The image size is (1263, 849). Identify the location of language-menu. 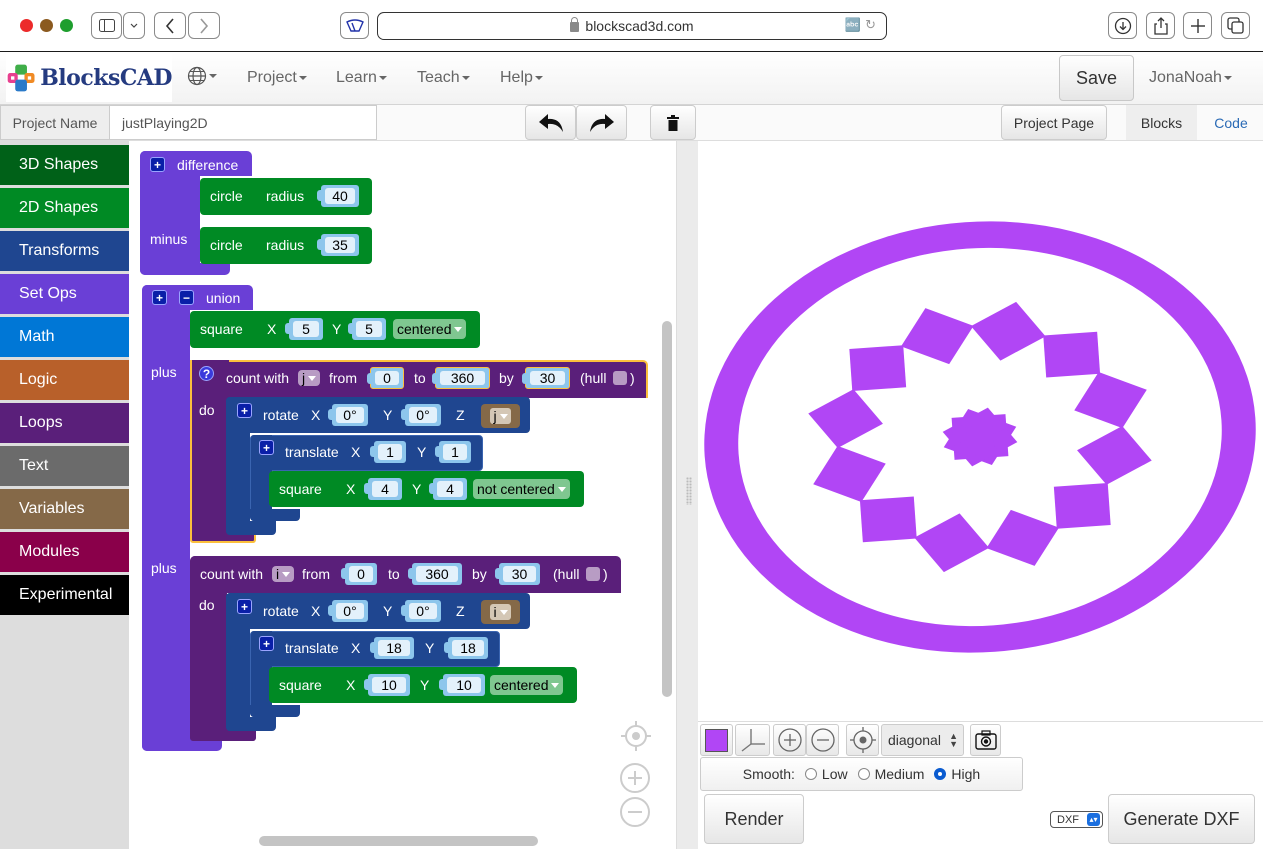
(202, 76).